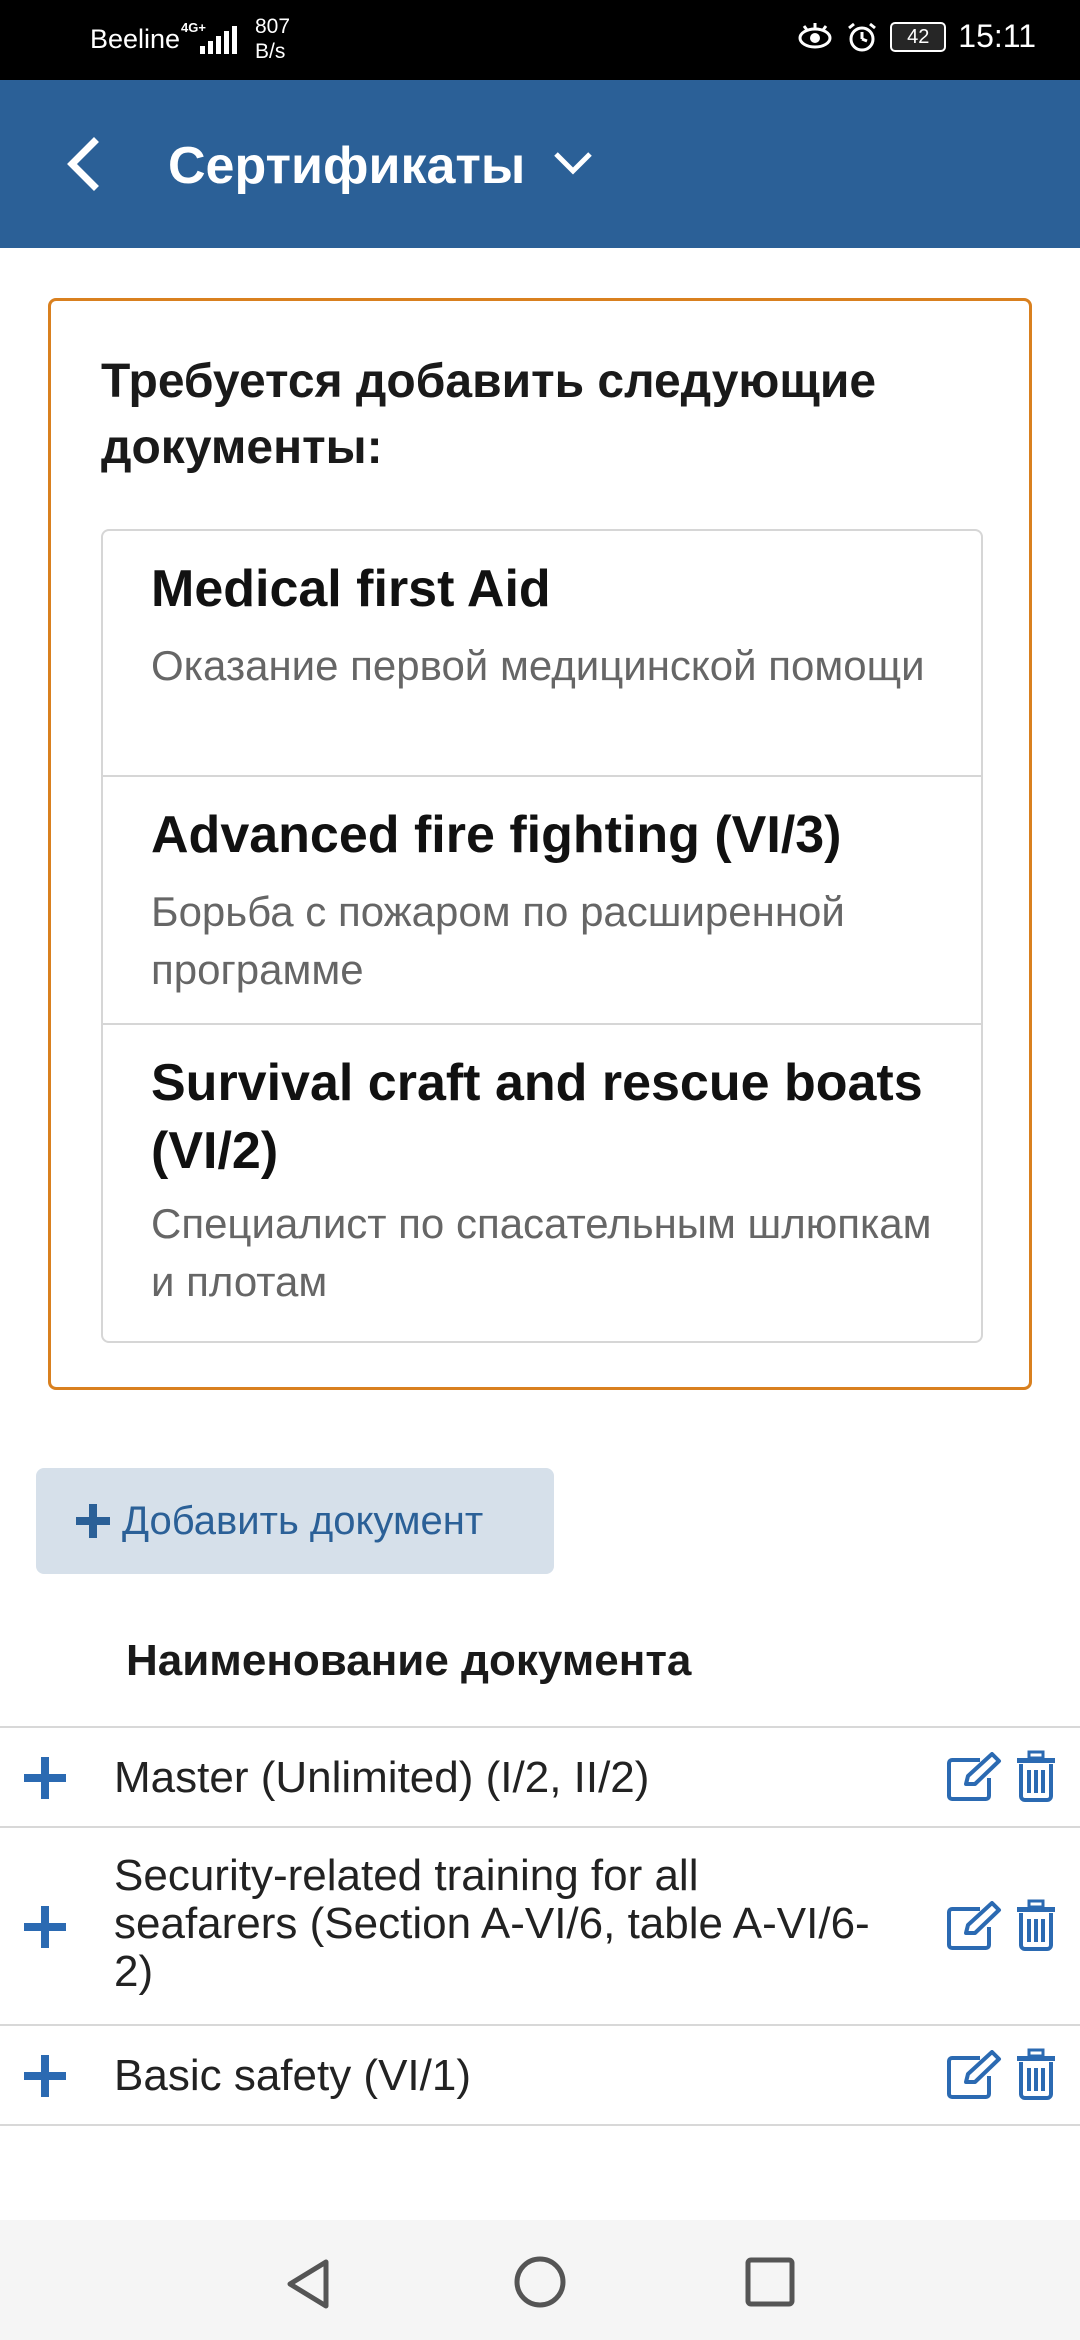 This screenshot has height=2340, width=1080. I want to click on table-row: Basic safety (VI/1), so click(540, 2076).